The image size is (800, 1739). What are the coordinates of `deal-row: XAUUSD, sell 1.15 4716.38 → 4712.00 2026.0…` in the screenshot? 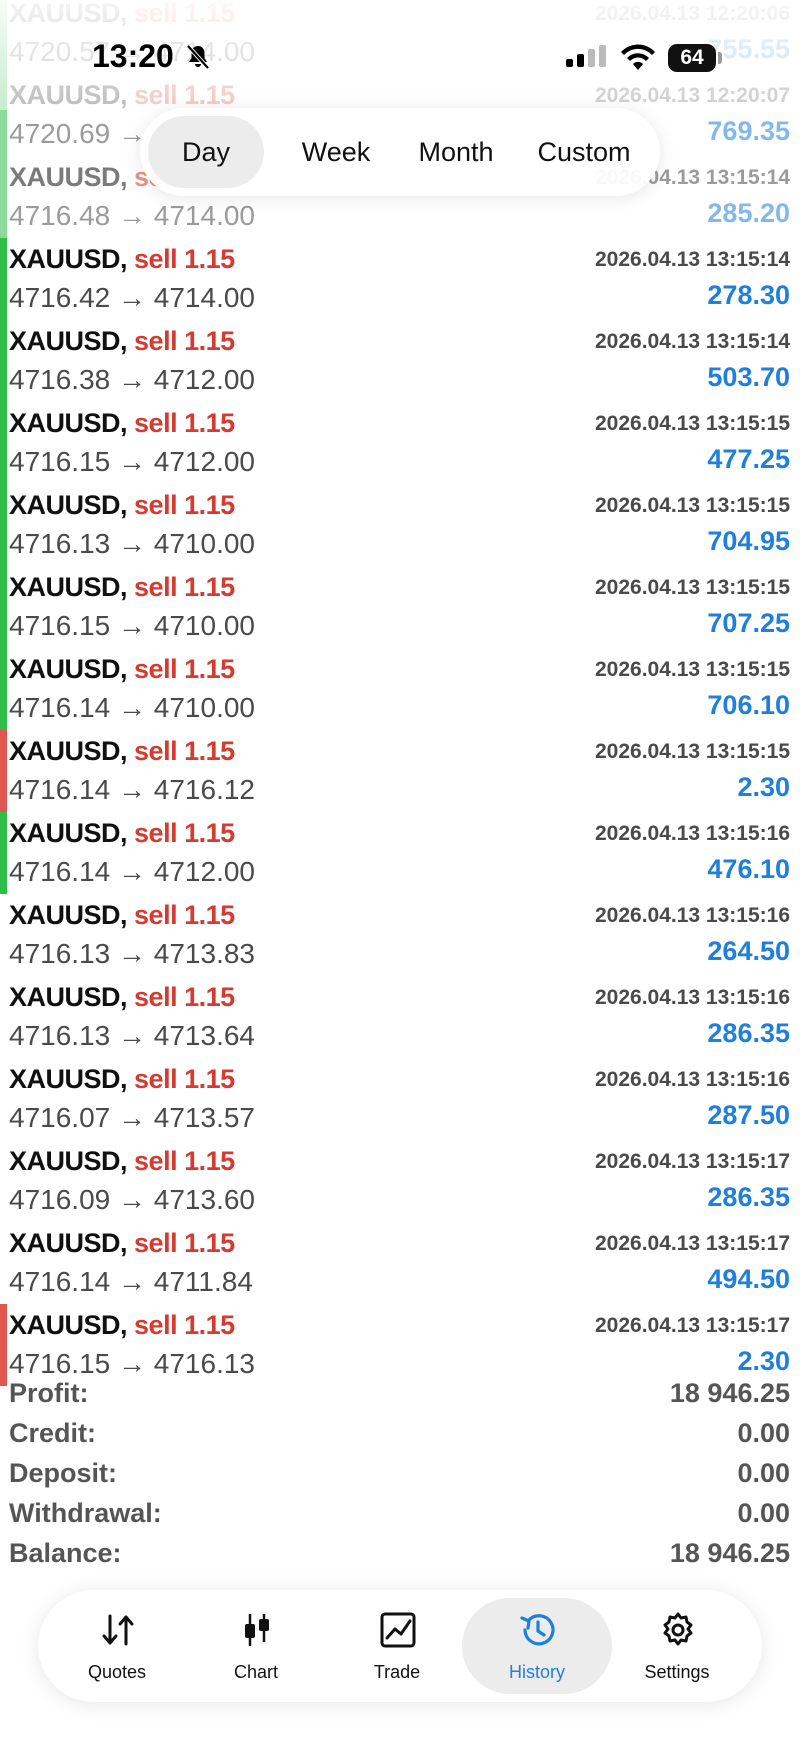 It's located at (400, 361).